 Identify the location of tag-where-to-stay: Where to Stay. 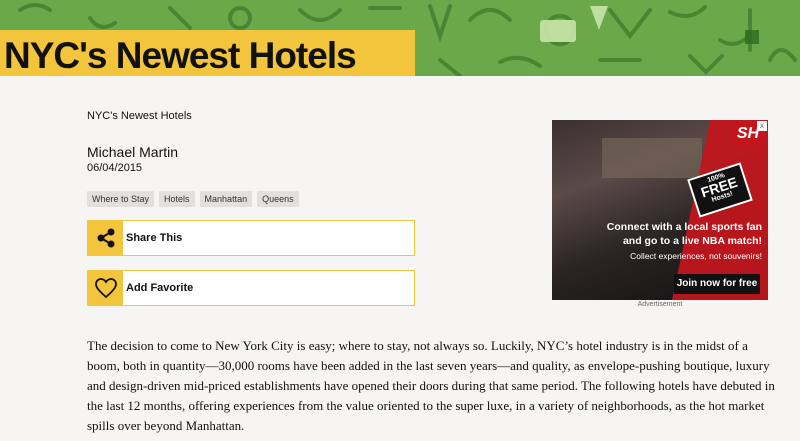
(121, 199).